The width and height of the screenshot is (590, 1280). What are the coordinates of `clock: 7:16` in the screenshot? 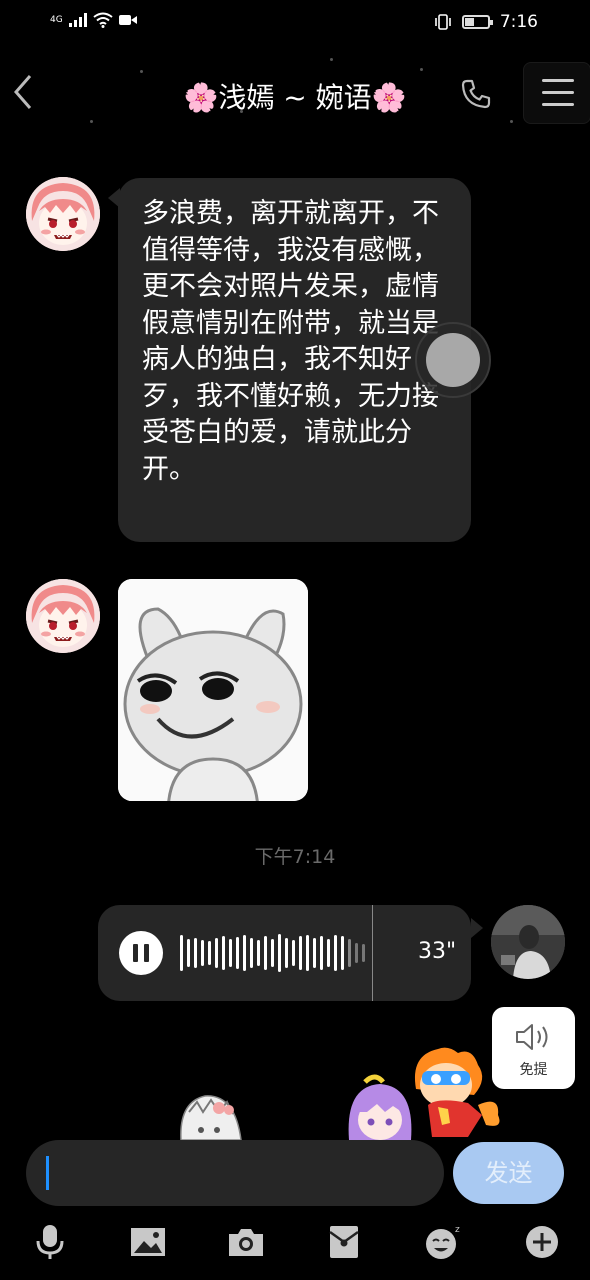 It's located at (518, 22).